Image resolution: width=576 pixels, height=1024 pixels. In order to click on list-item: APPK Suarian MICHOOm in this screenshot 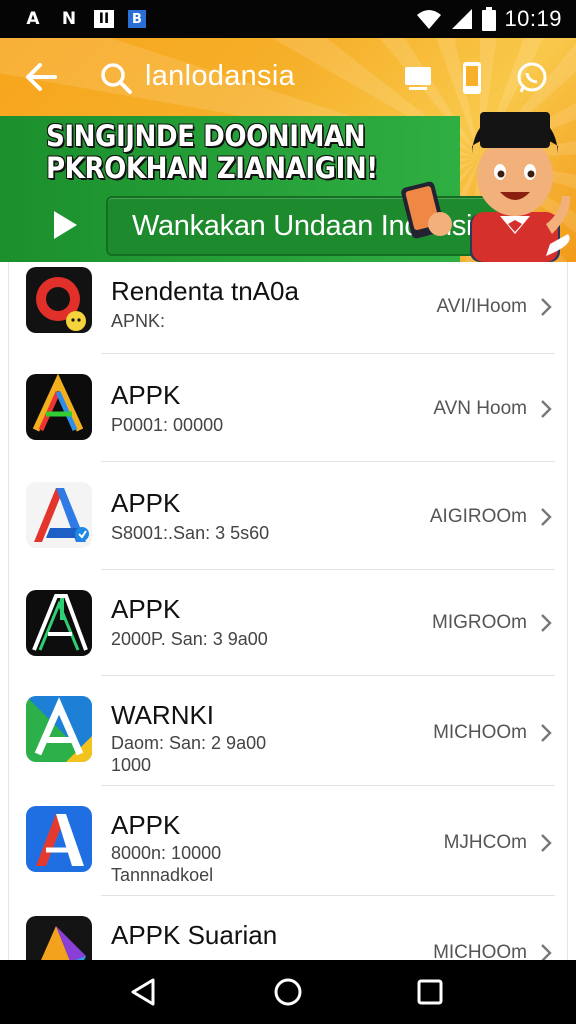, I will do `click(288, 928)`.